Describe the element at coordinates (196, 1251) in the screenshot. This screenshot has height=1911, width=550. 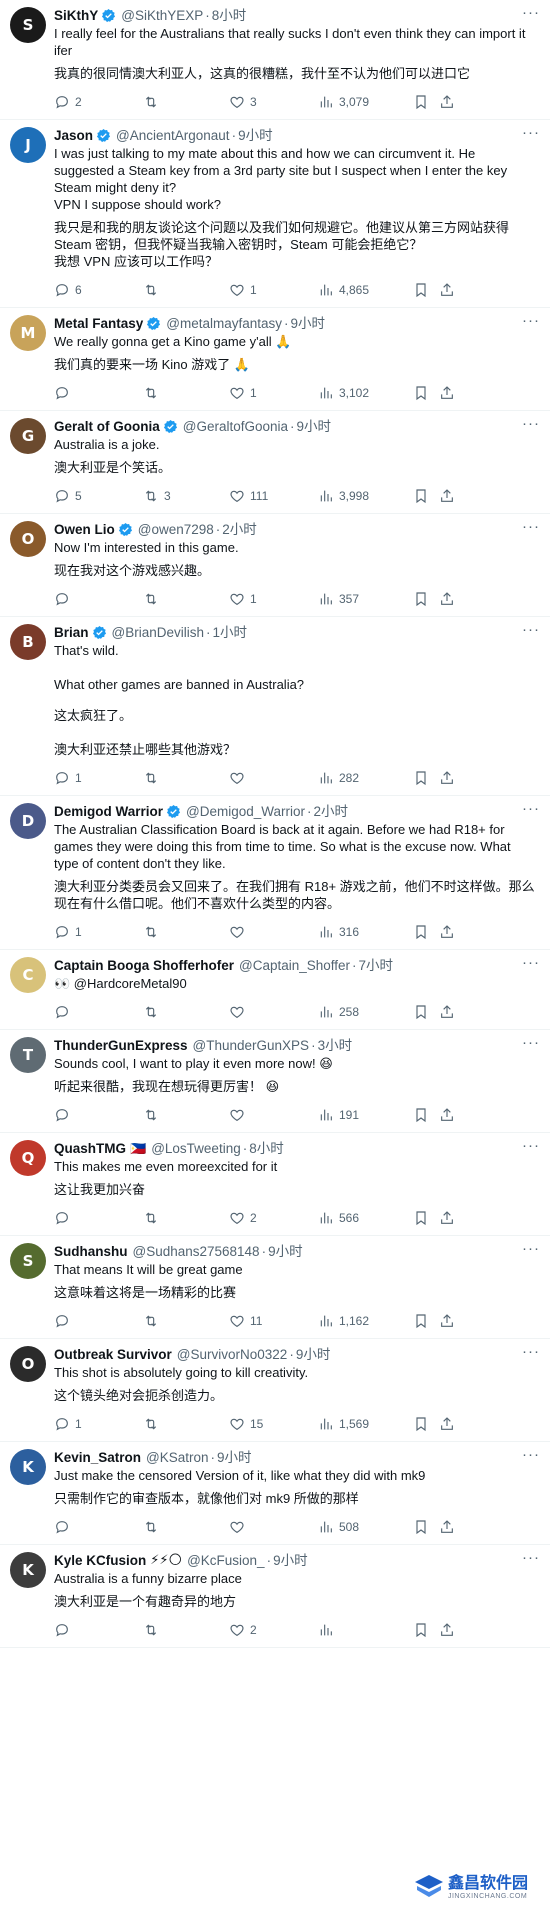
I see `author-handle: @Sudhans27568148` at that location.